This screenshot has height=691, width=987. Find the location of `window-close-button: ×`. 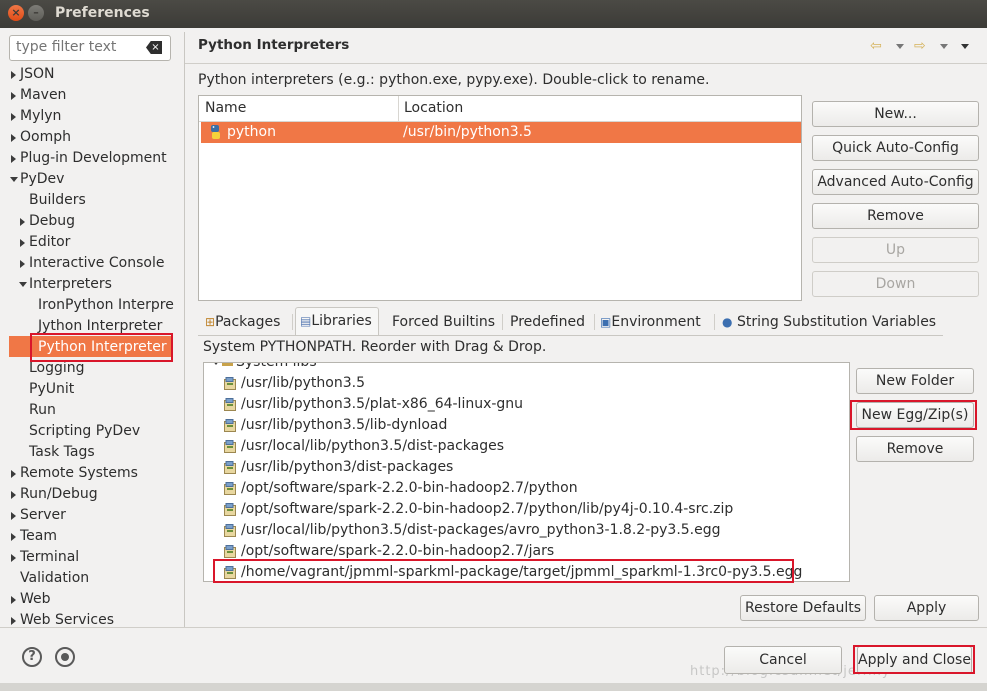

window-close-button: × is located at coordinates (16, 13).